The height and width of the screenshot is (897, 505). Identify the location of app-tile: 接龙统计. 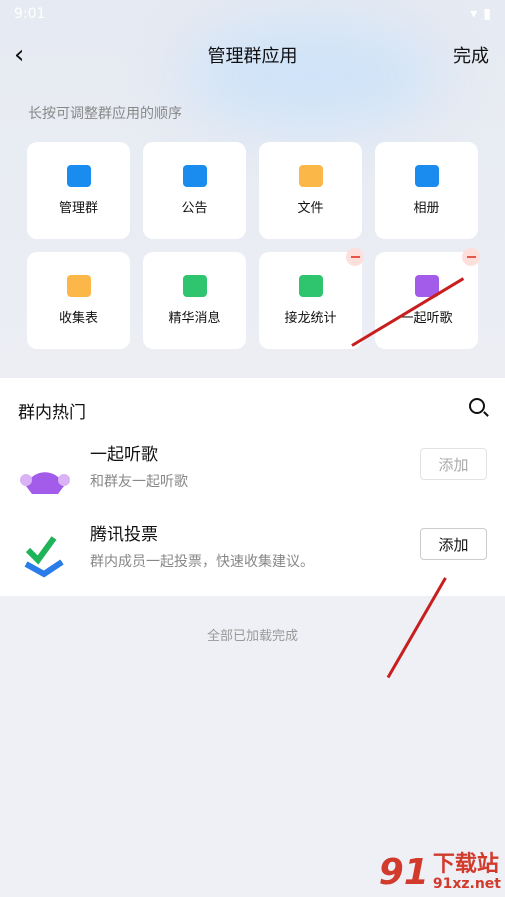
(311, 298).